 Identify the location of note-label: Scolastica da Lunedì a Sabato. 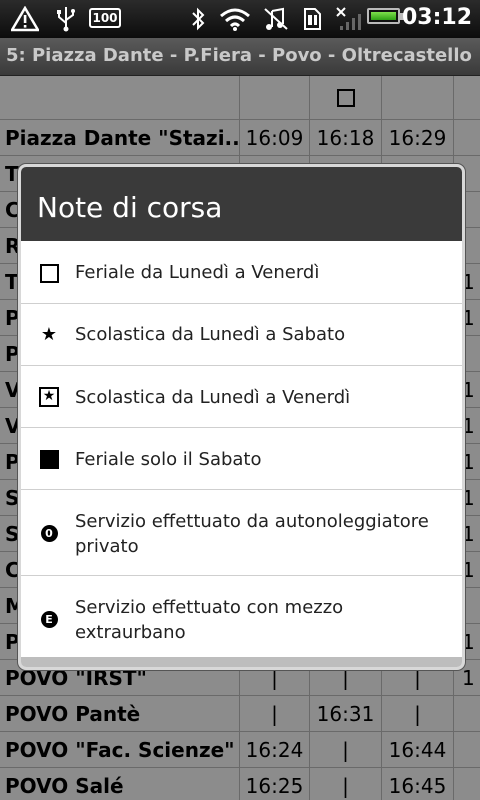
(210, 334).